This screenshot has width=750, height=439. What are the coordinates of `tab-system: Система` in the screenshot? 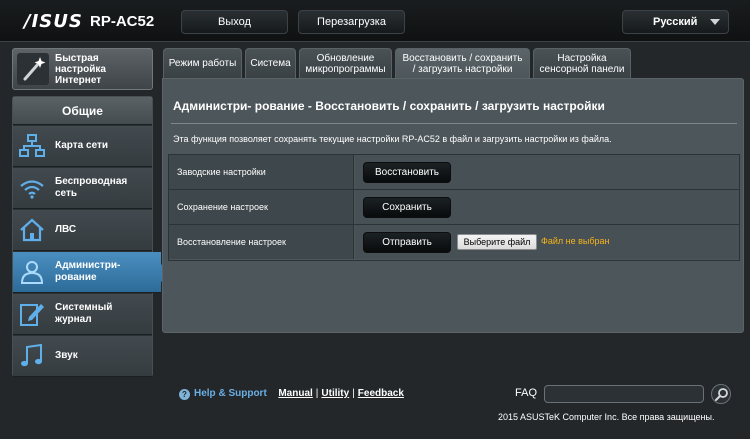 It's located at (270, 63).